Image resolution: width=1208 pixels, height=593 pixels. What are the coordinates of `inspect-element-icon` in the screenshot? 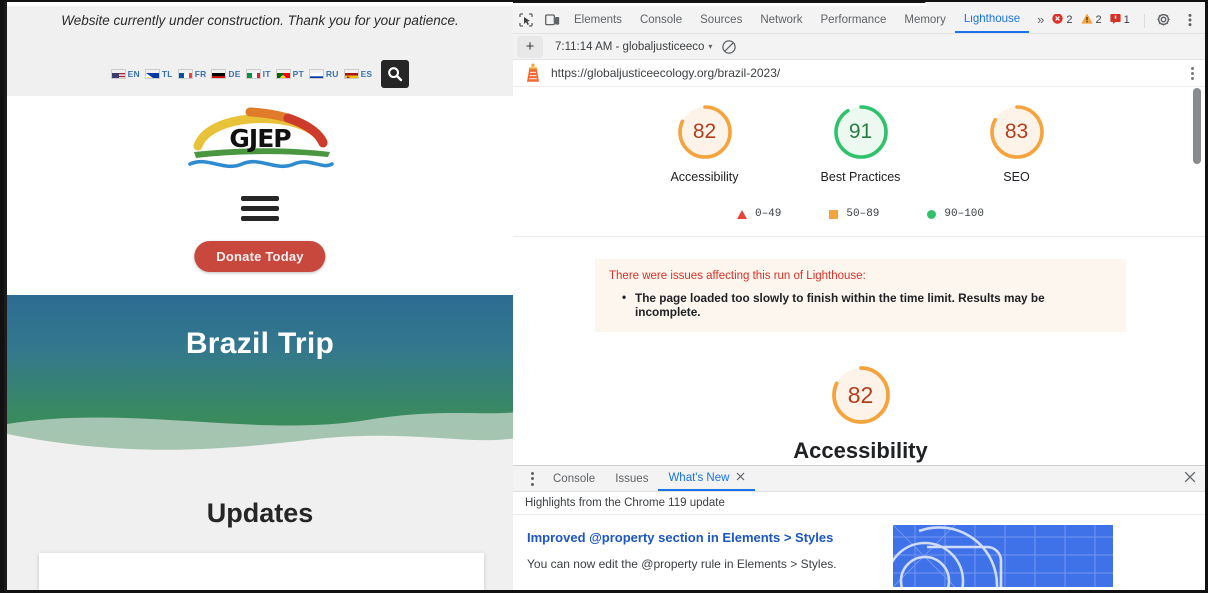 It's located at (526, 20).